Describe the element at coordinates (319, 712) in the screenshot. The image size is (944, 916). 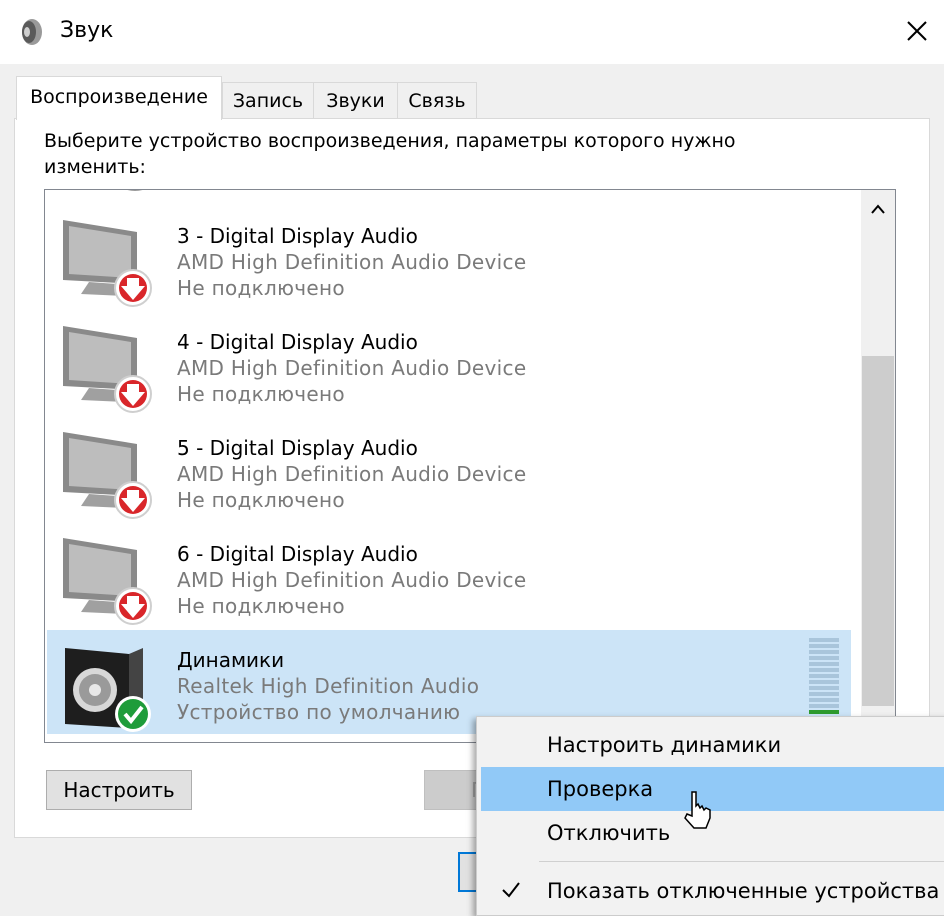
I see `device-status: Устройство по умолчанию` at that location.